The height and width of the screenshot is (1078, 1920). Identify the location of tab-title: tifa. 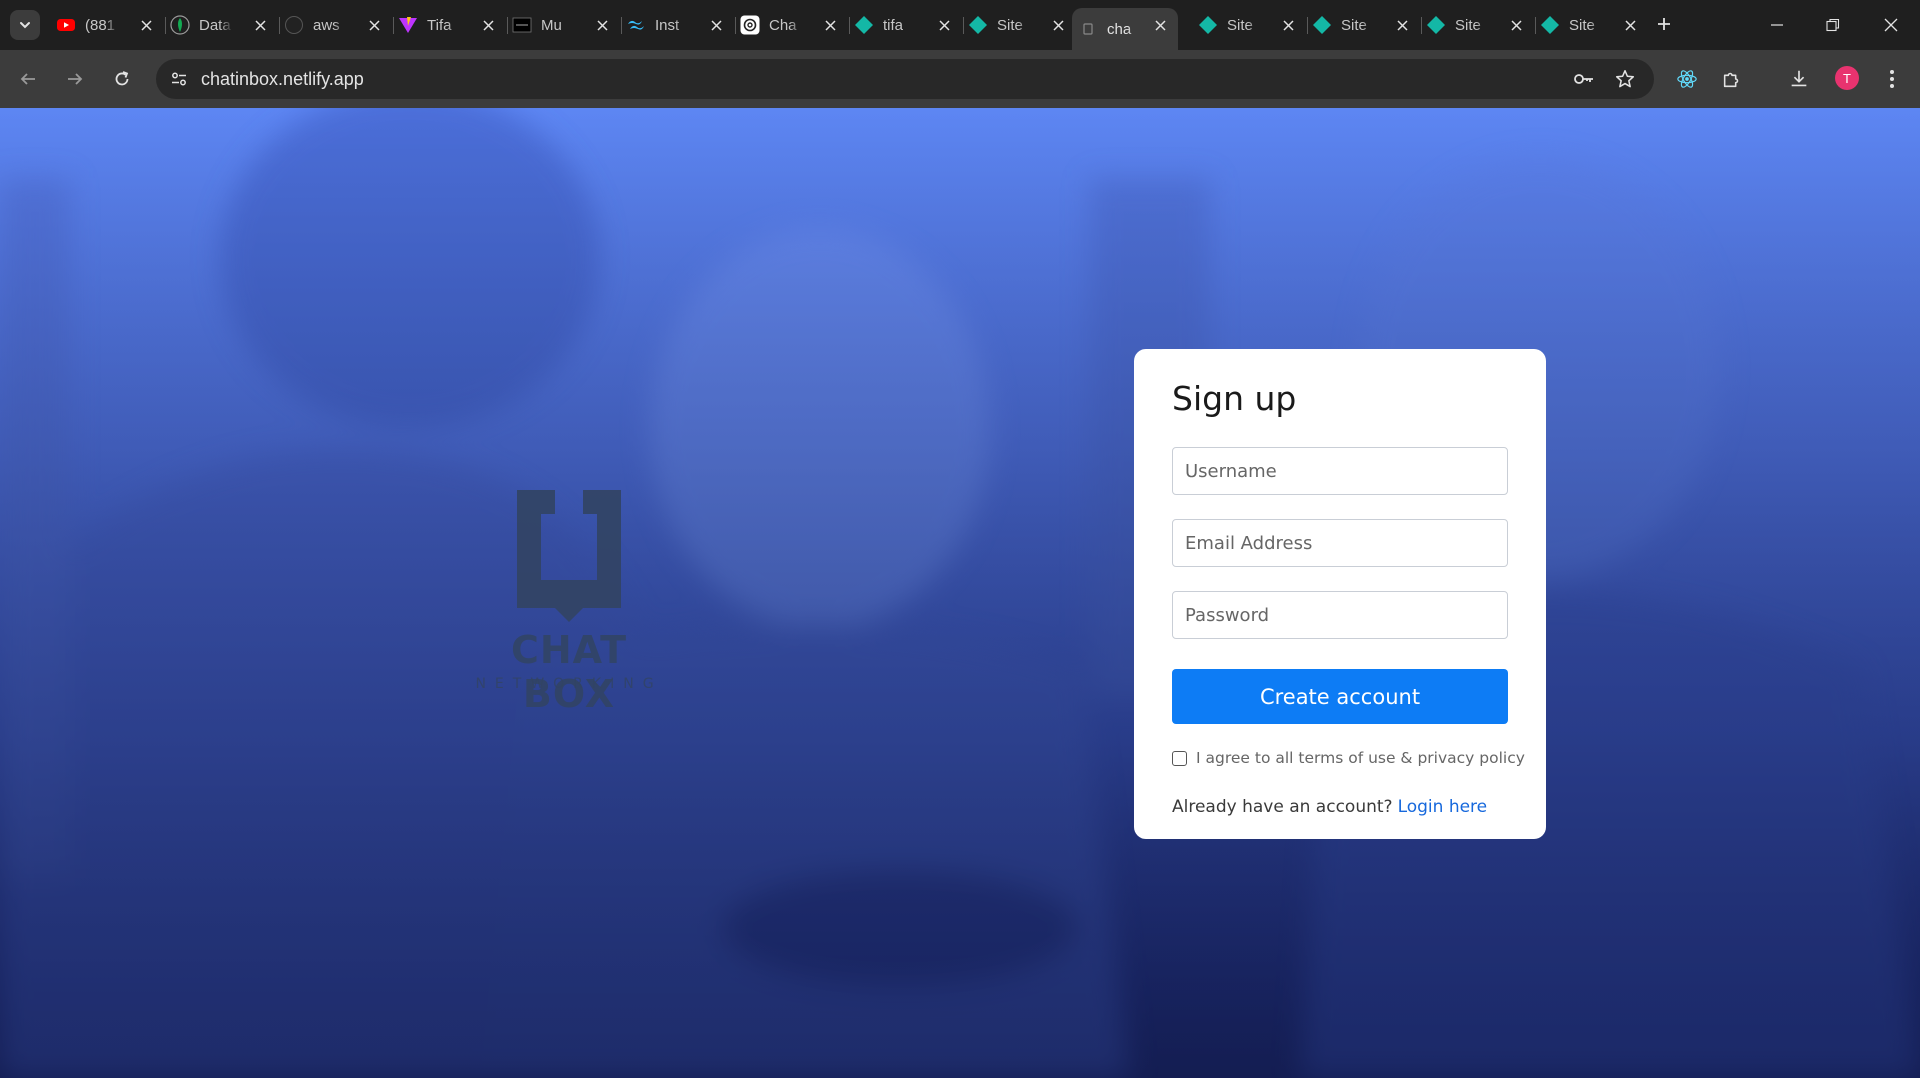
(893, 25).